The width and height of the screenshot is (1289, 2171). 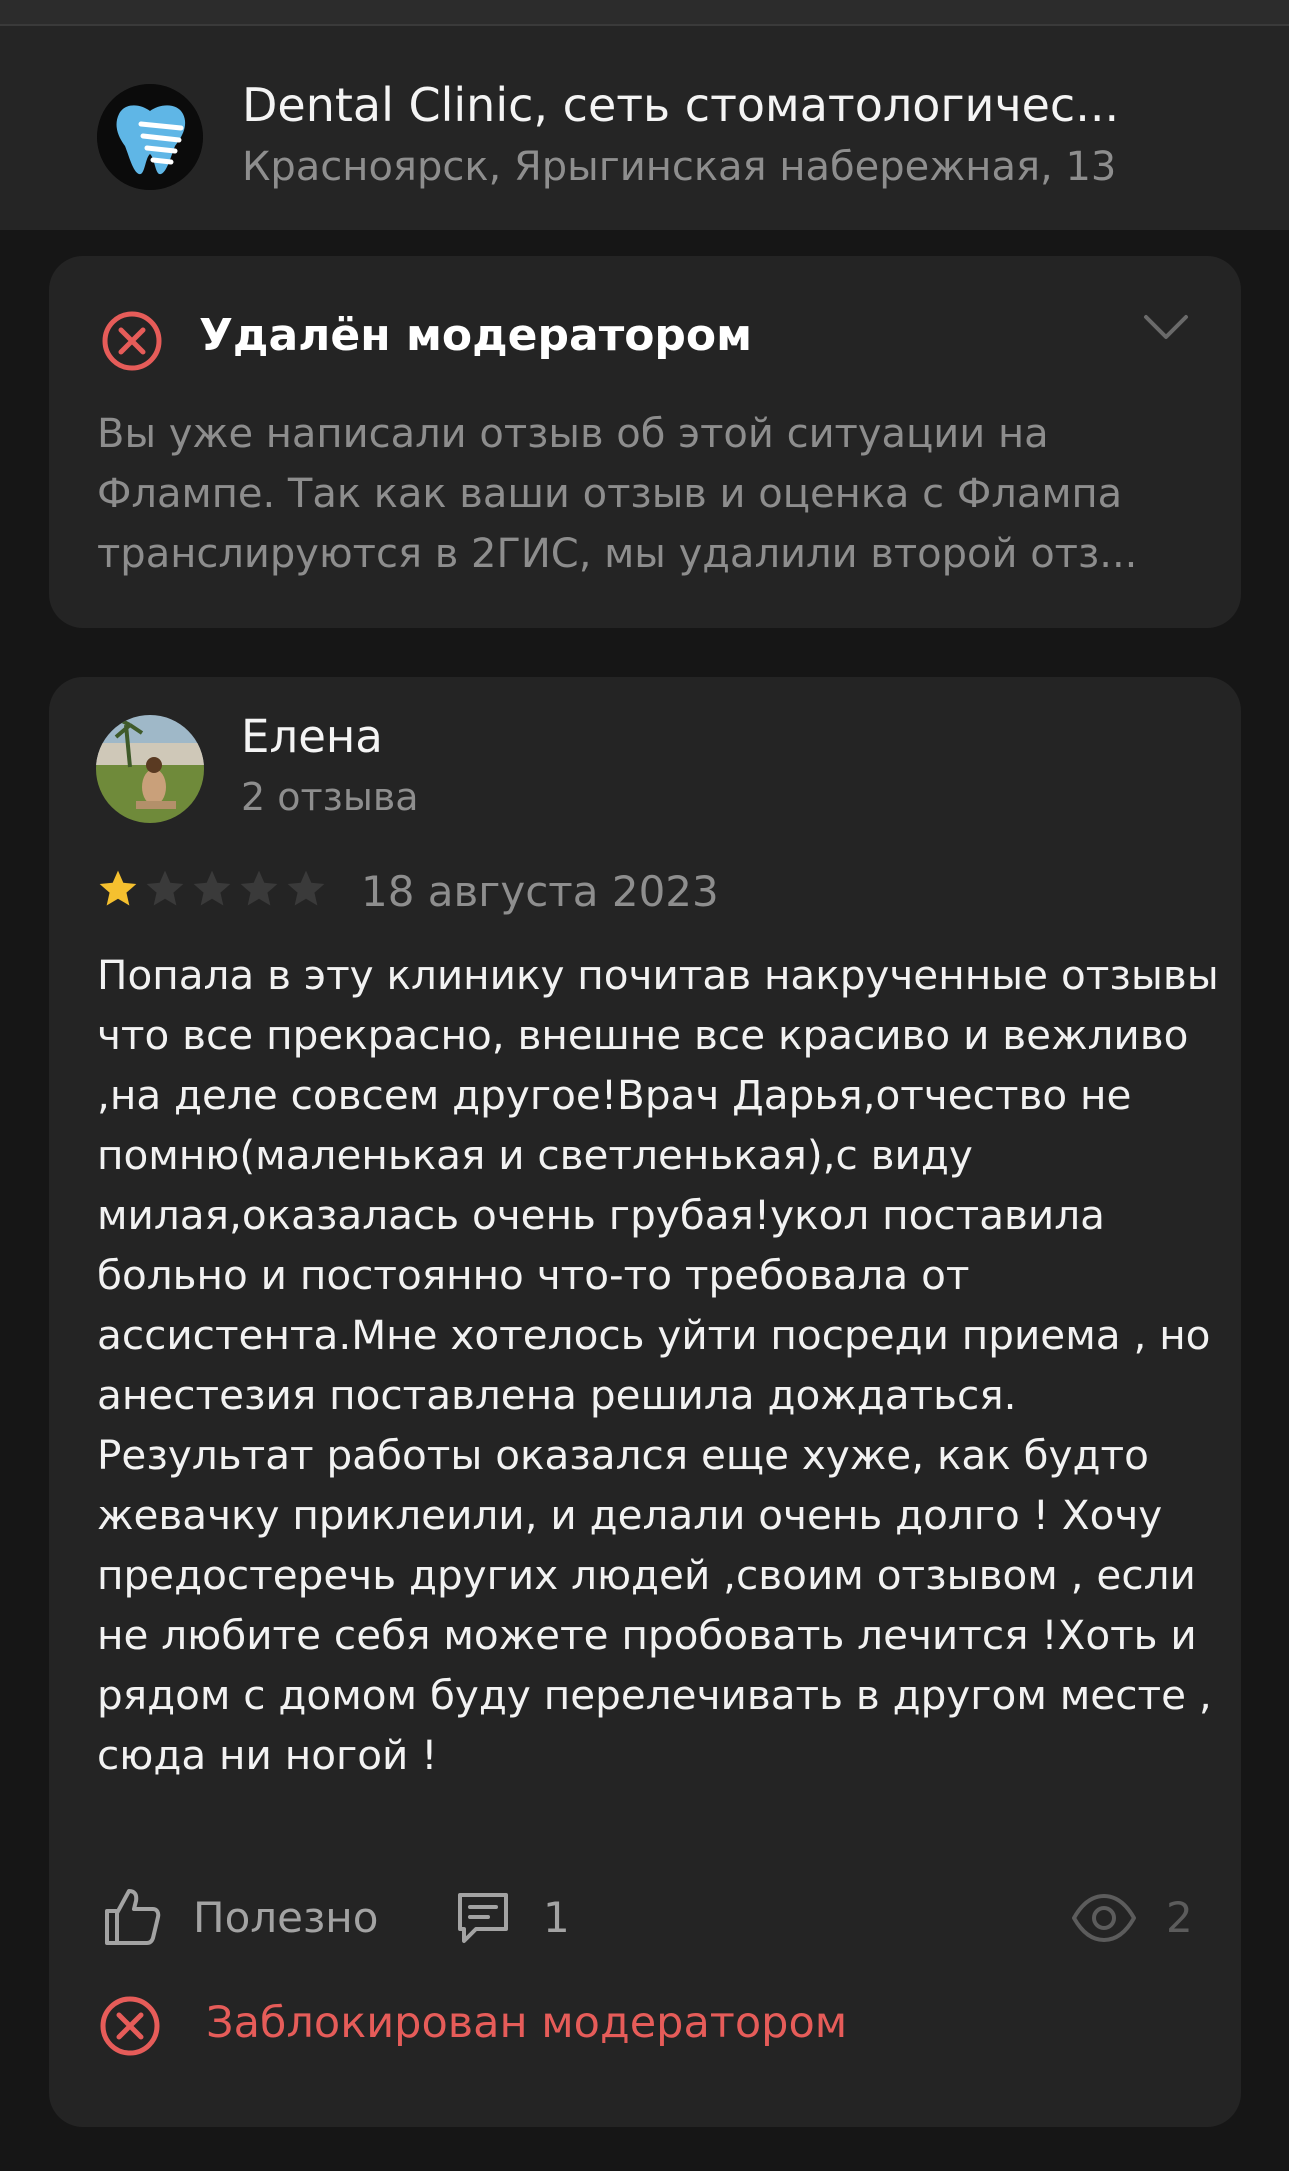 What do you see at coordinates (1166, 329) in the screenshot?
I see `chevron-down-icon` at bounding box center [1166, 329].